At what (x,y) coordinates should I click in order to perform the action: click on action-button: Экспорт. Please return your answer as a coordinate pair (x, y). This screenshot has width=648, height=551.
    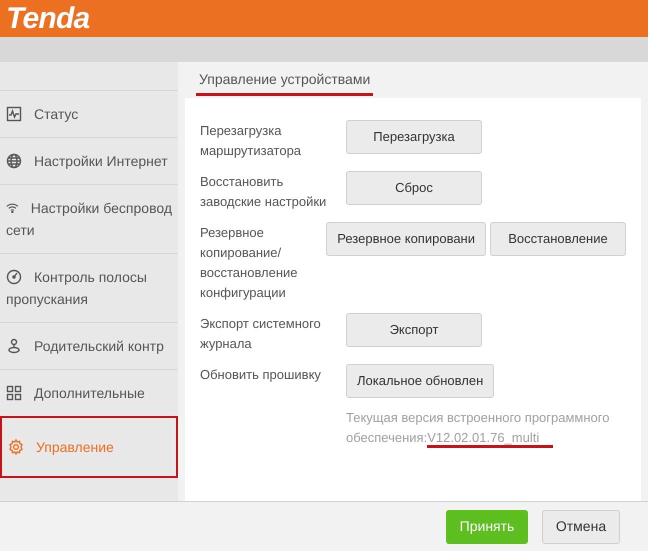
    Looking at the image, I should click on (414, 330).